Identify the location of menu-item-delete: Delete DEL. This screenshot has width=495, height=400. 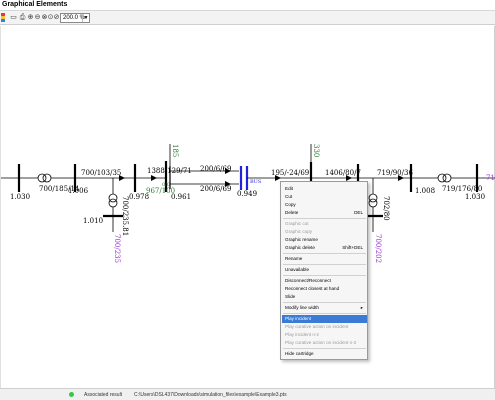
(324, 213).